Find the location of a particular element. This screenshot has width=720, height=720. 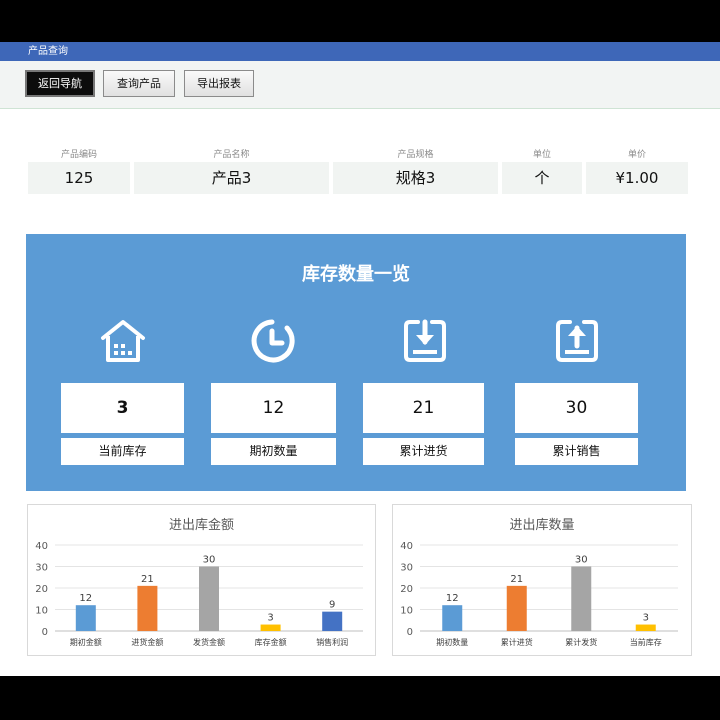

amount-chart-plot: 0 10 20 30 40 12 期初金额 21 进货金额 30 发货金额 3 库存金额 9 销售利润 is located at coordinates (199, 594).